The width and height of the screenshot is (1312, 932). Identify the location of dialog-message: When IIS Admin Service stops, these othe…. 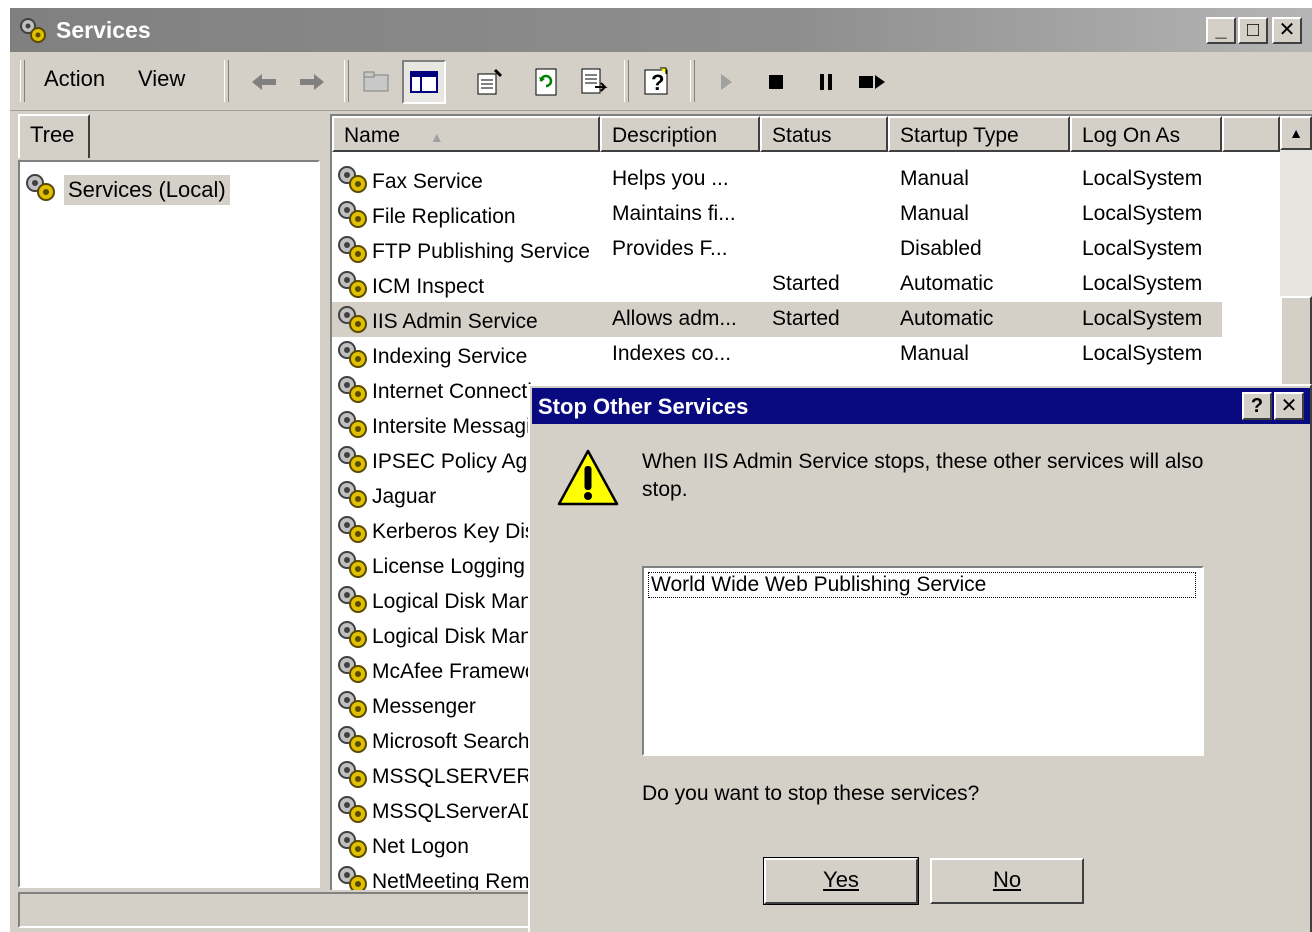
(923, 475).